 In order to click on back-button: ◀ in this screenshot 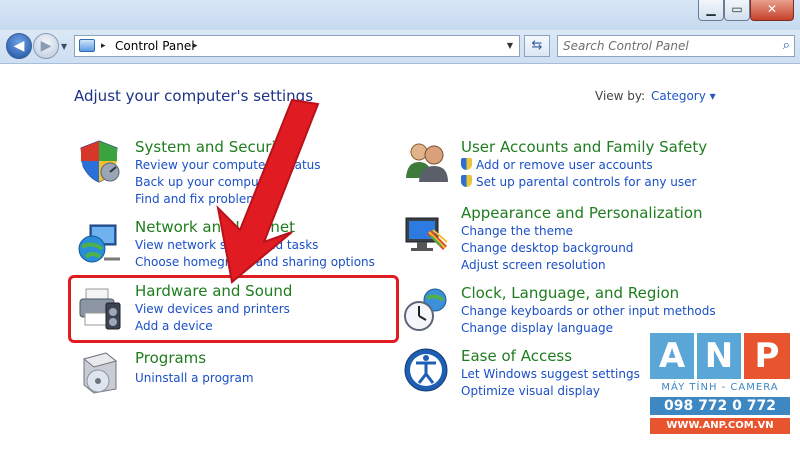, I will do `click(19, 46)`.